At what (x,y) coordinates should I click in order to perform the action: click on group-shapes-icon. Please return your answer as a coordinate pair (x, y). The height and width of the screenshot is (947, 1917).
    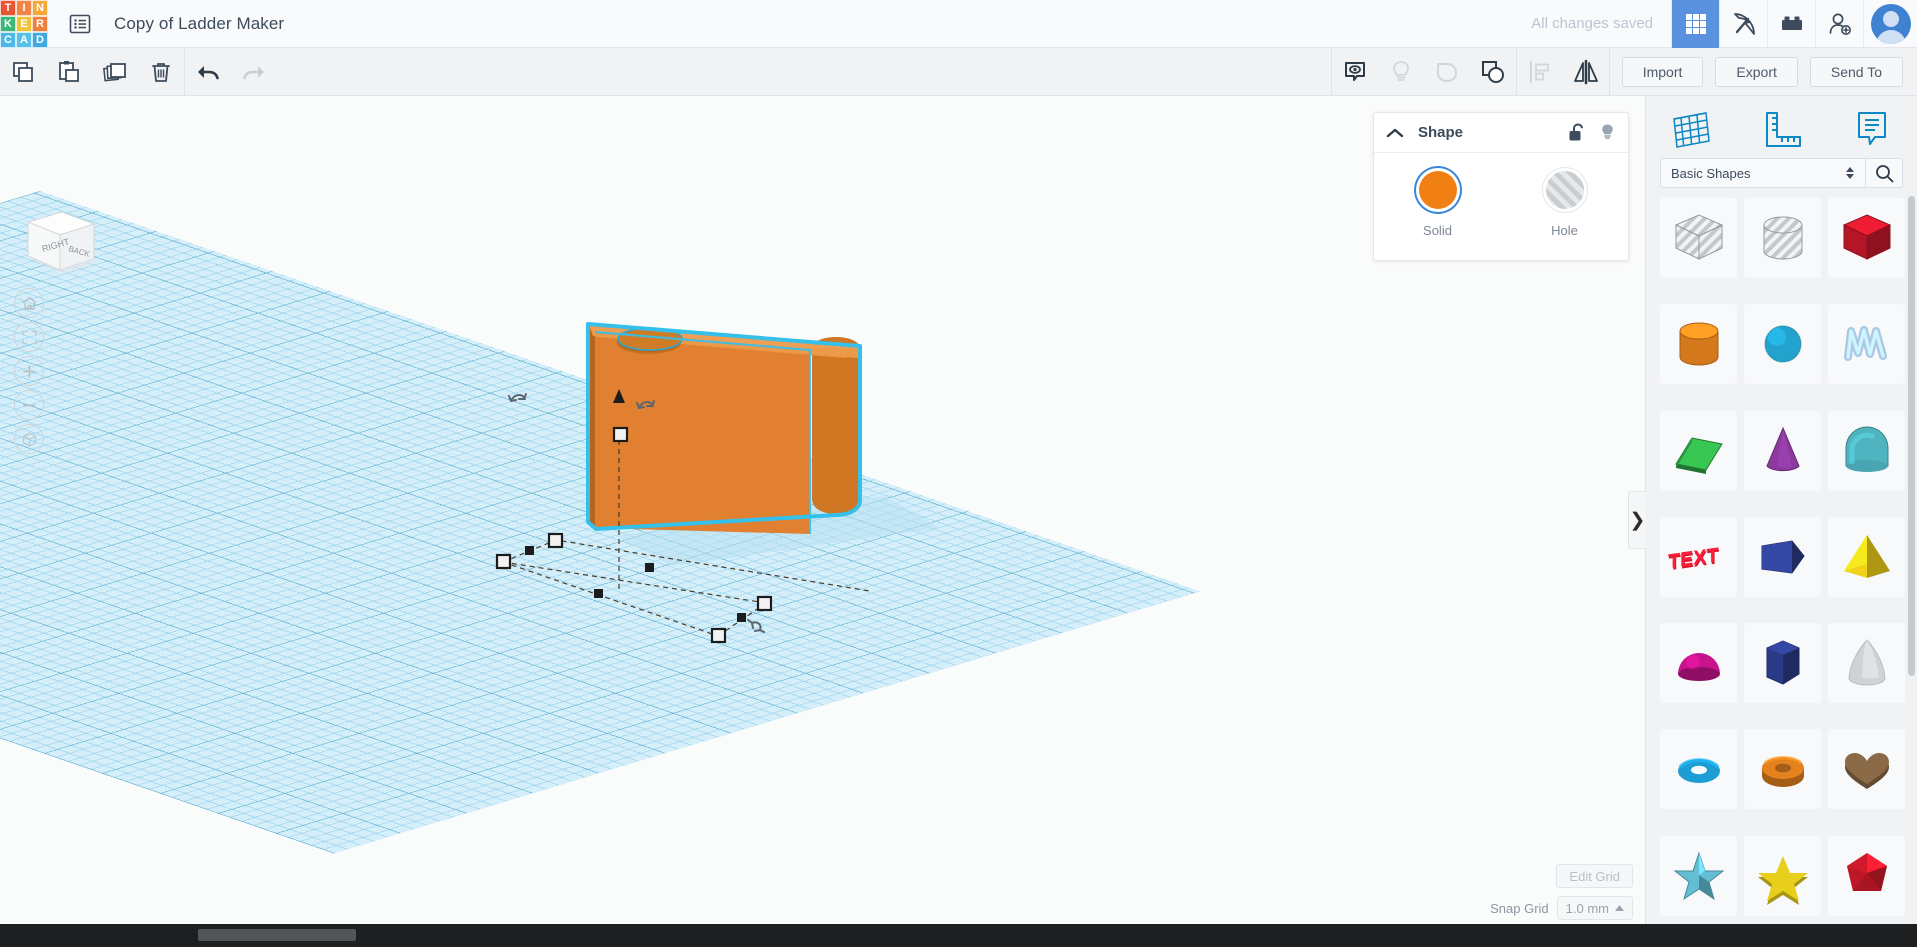
    Looking at the image, I should click on (1492, 71).